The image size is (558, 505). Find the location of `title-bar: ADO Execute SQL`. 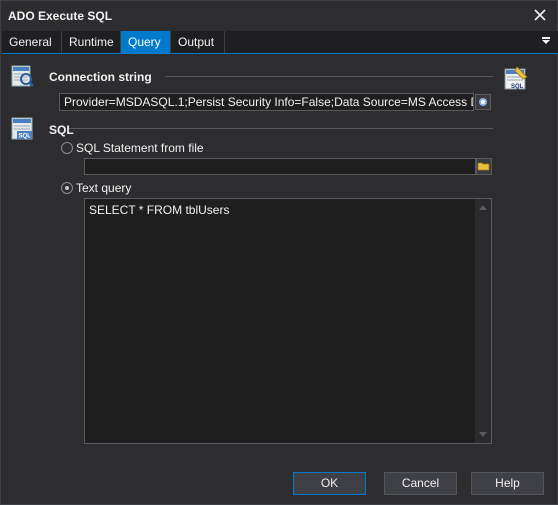

title-bar: ADO Execute SQL is located at coordinates (279, 16).